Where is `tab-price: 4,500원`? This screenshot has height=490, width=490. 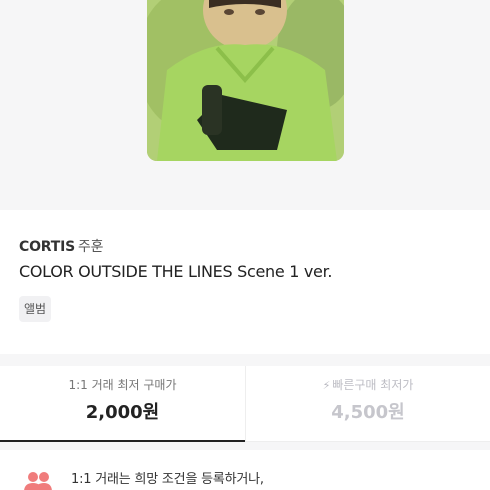 tab-price: 4,500원 is located at coordinates (368, 412).